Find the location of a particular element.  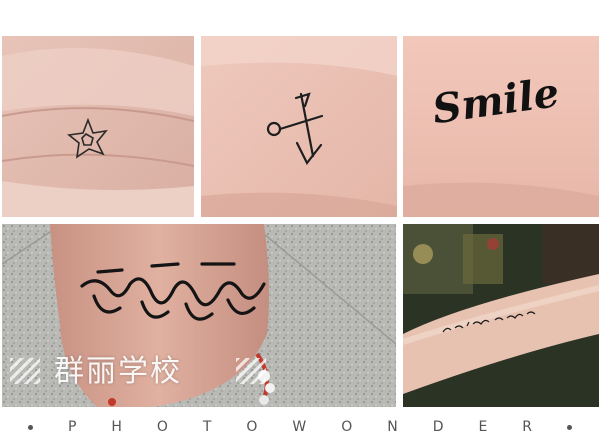

footer-dot-left is located at coordinates (30, 427).